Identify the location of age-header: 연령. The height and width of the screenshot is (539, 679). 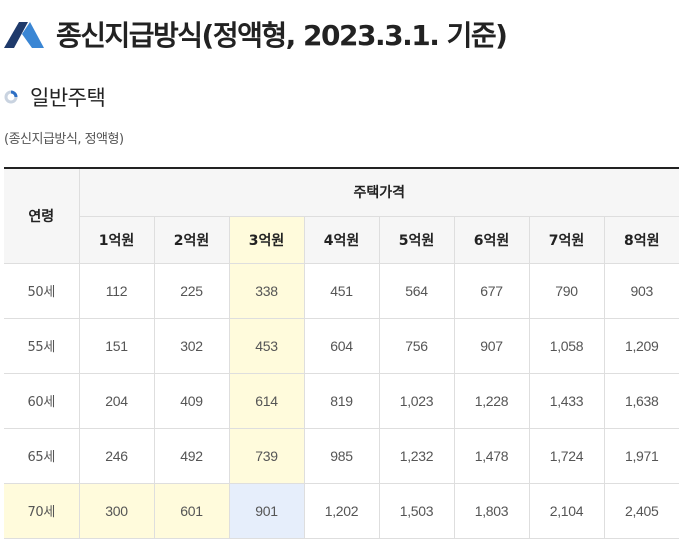
(42, 215).